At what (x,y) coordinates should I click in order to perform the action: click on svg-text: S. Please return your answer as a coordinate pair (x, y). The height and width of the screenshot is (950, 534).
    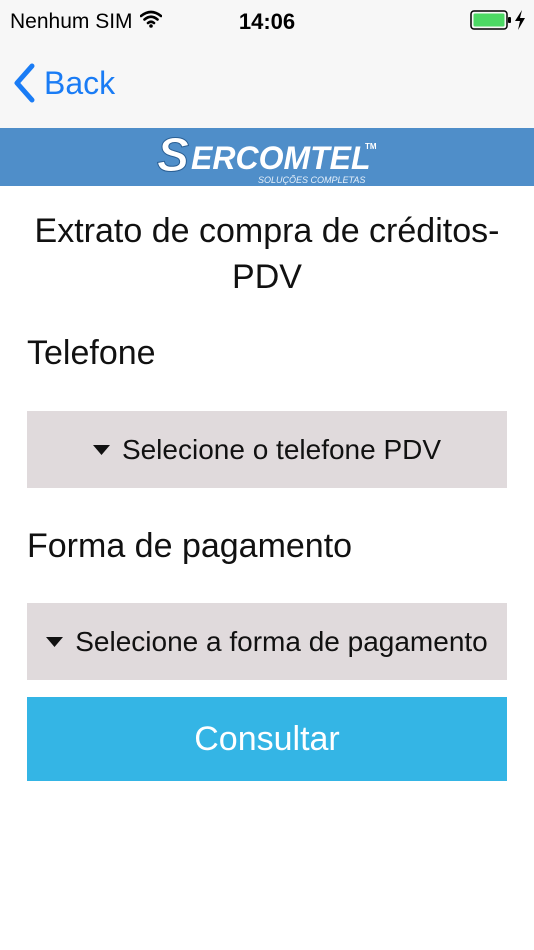
    Looking at the image, I should click on (173, 156).